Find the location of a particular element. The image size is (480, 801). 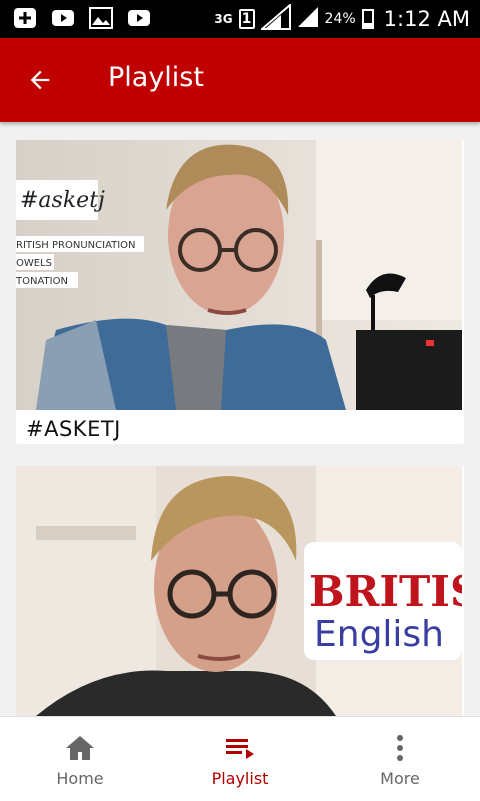

arrow-back-icon is located at coordinates (40, 80).